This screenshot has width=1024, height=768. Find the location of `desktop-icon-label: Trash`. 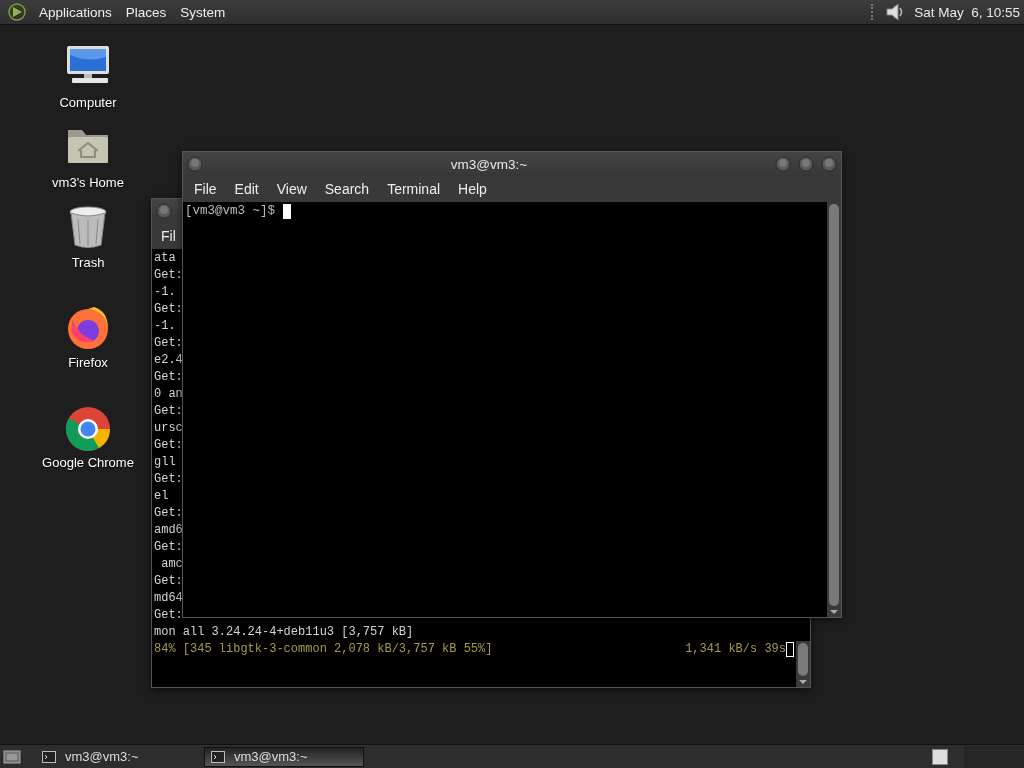

desktop-icon-label: Trash is located at coordinates (88, 262).